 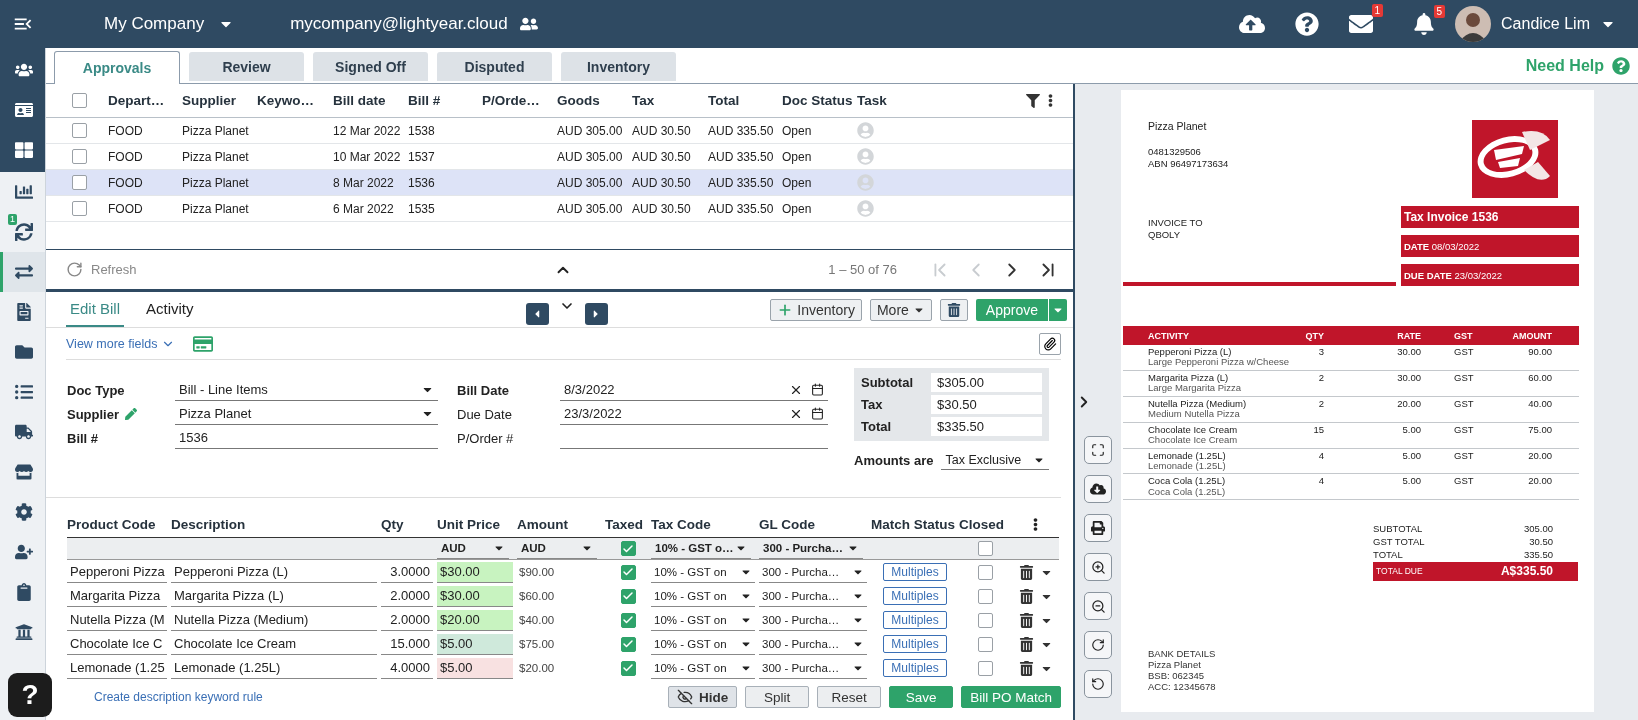 What do you see at coordinates (1098, 684) in the screenshot?
I see `rotate-left-button` at bounding box center [1098, 684].